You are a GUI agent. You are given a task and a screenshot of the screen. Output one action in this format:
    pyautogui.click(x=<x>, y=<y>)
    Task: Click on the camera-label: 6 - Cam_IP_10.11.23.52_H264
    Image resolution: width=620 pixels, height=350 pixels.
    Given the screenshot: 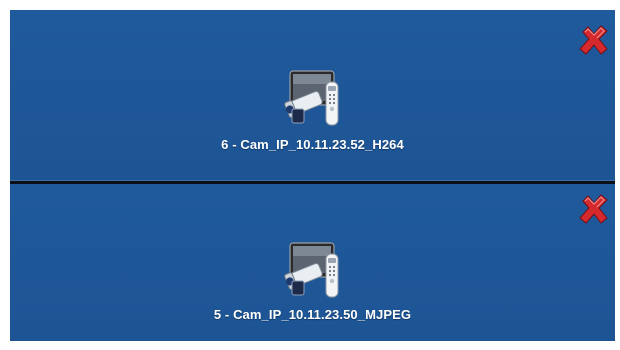 What is the action you would take?
    pyautogui.click(x=312, y=144)
    